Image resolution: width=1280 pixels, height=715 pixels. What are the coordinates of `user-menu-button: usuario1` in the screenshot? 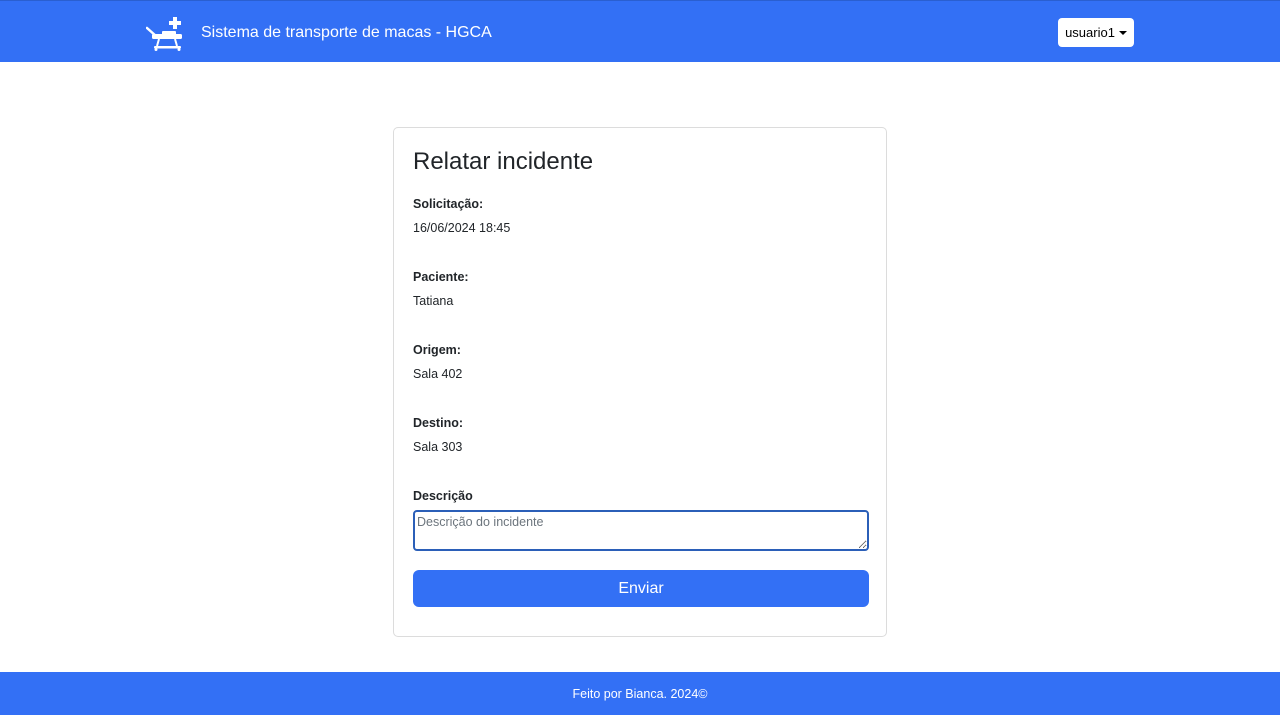 It's located at (1096, 32).